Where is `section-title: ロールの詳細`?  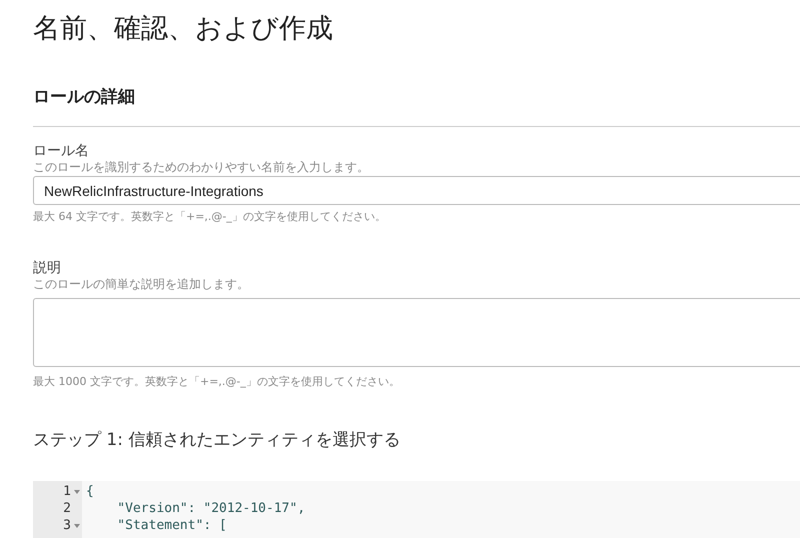
section-title: ロールの詳細 is located at coordinates (84, 97).